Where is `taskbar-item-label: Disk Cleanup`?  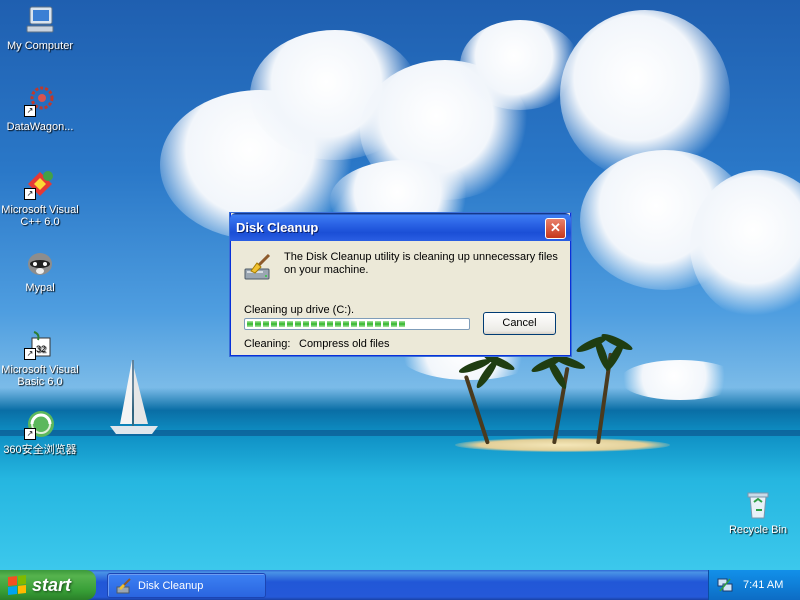
taskbar-item-label: Disk Cleanup is located at coordinates (171, 585).